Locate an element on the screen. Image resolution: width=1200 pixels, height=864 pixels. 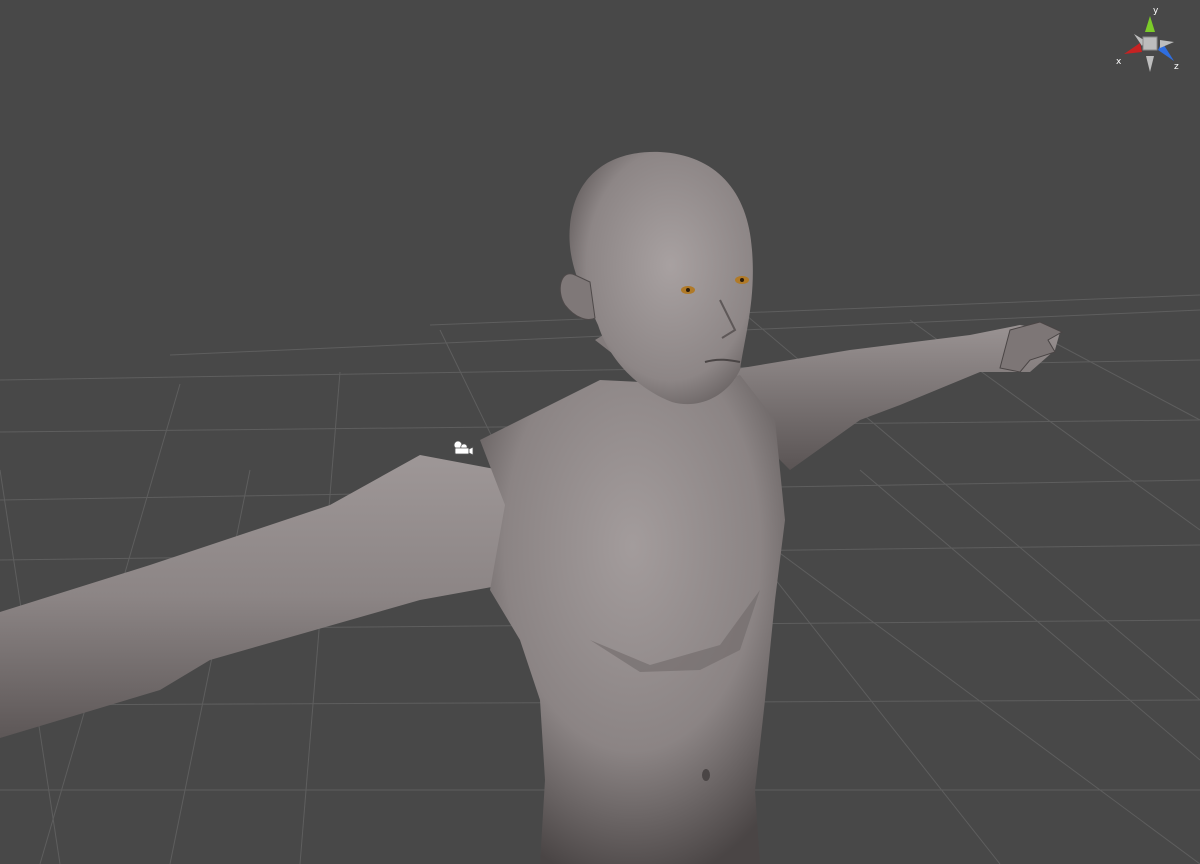
x-axis-cone is located at coordinates (1133, 48).